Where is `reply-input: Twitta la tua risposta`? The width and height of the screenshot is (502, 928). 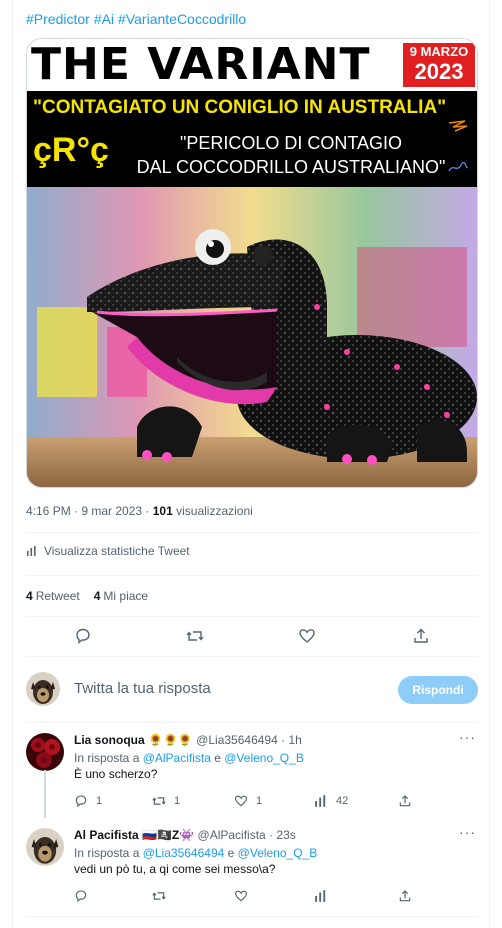 reply-input: Twitta la tua risposta is located at coordinates (142, 688).